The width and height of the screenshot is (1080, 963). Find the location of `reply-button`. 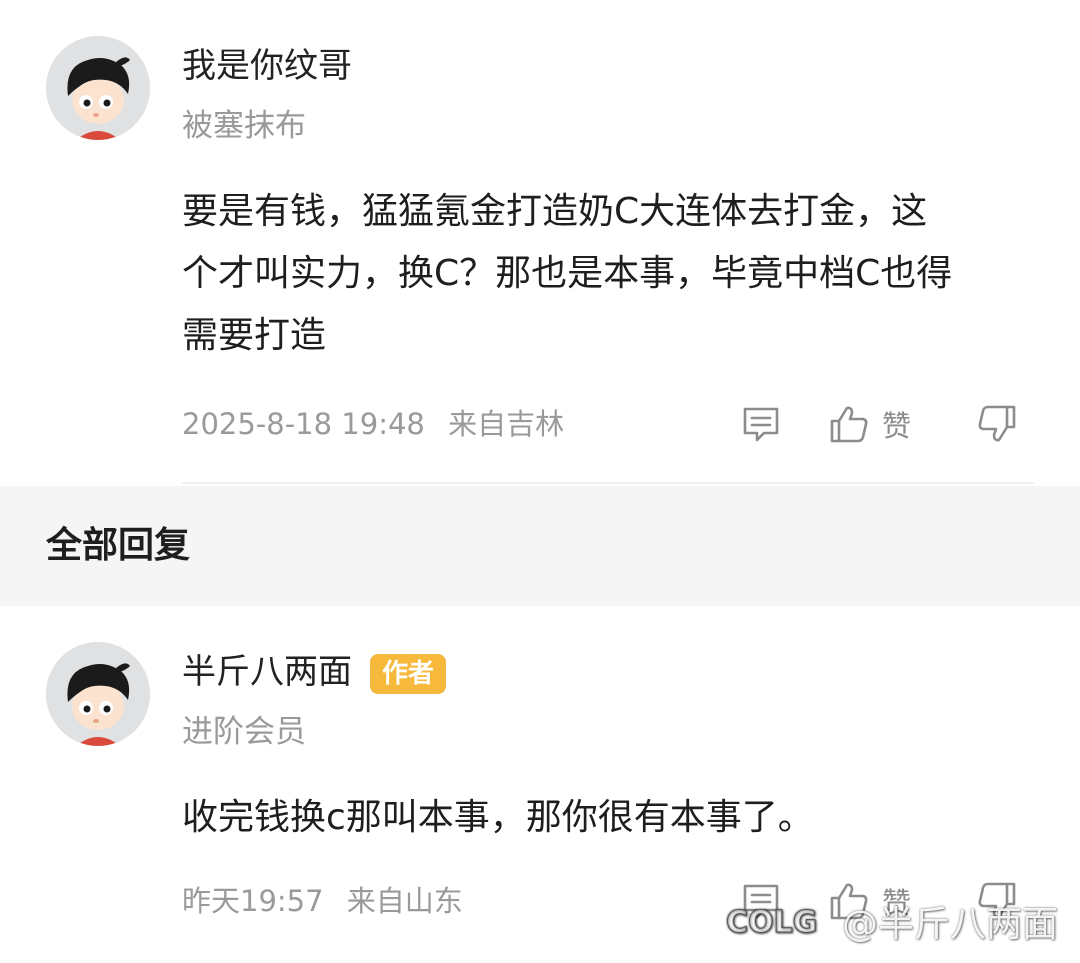

reply-button is located at coordinates (761, 424).